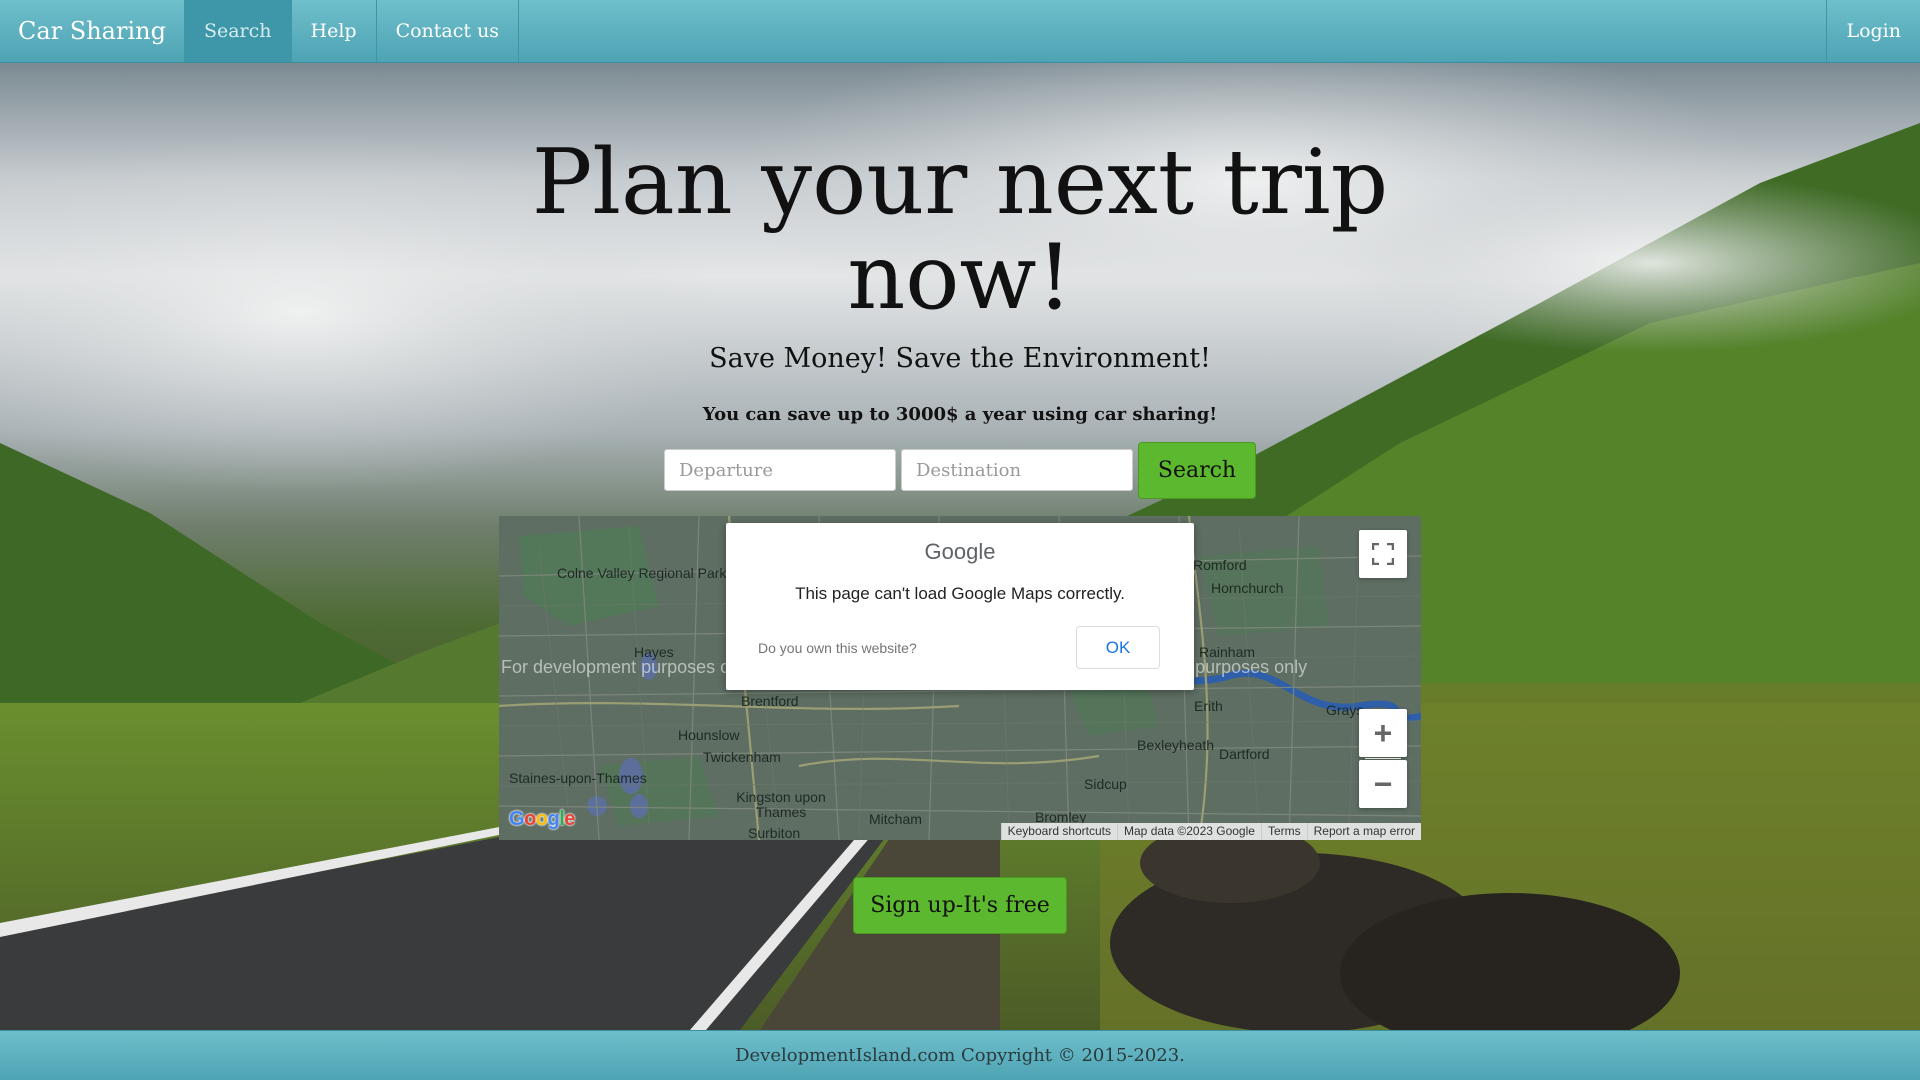  What do you see at coordinates (1017, 470) in the screenshot?
I see `destination-input` at bounding box center [1017, 470].